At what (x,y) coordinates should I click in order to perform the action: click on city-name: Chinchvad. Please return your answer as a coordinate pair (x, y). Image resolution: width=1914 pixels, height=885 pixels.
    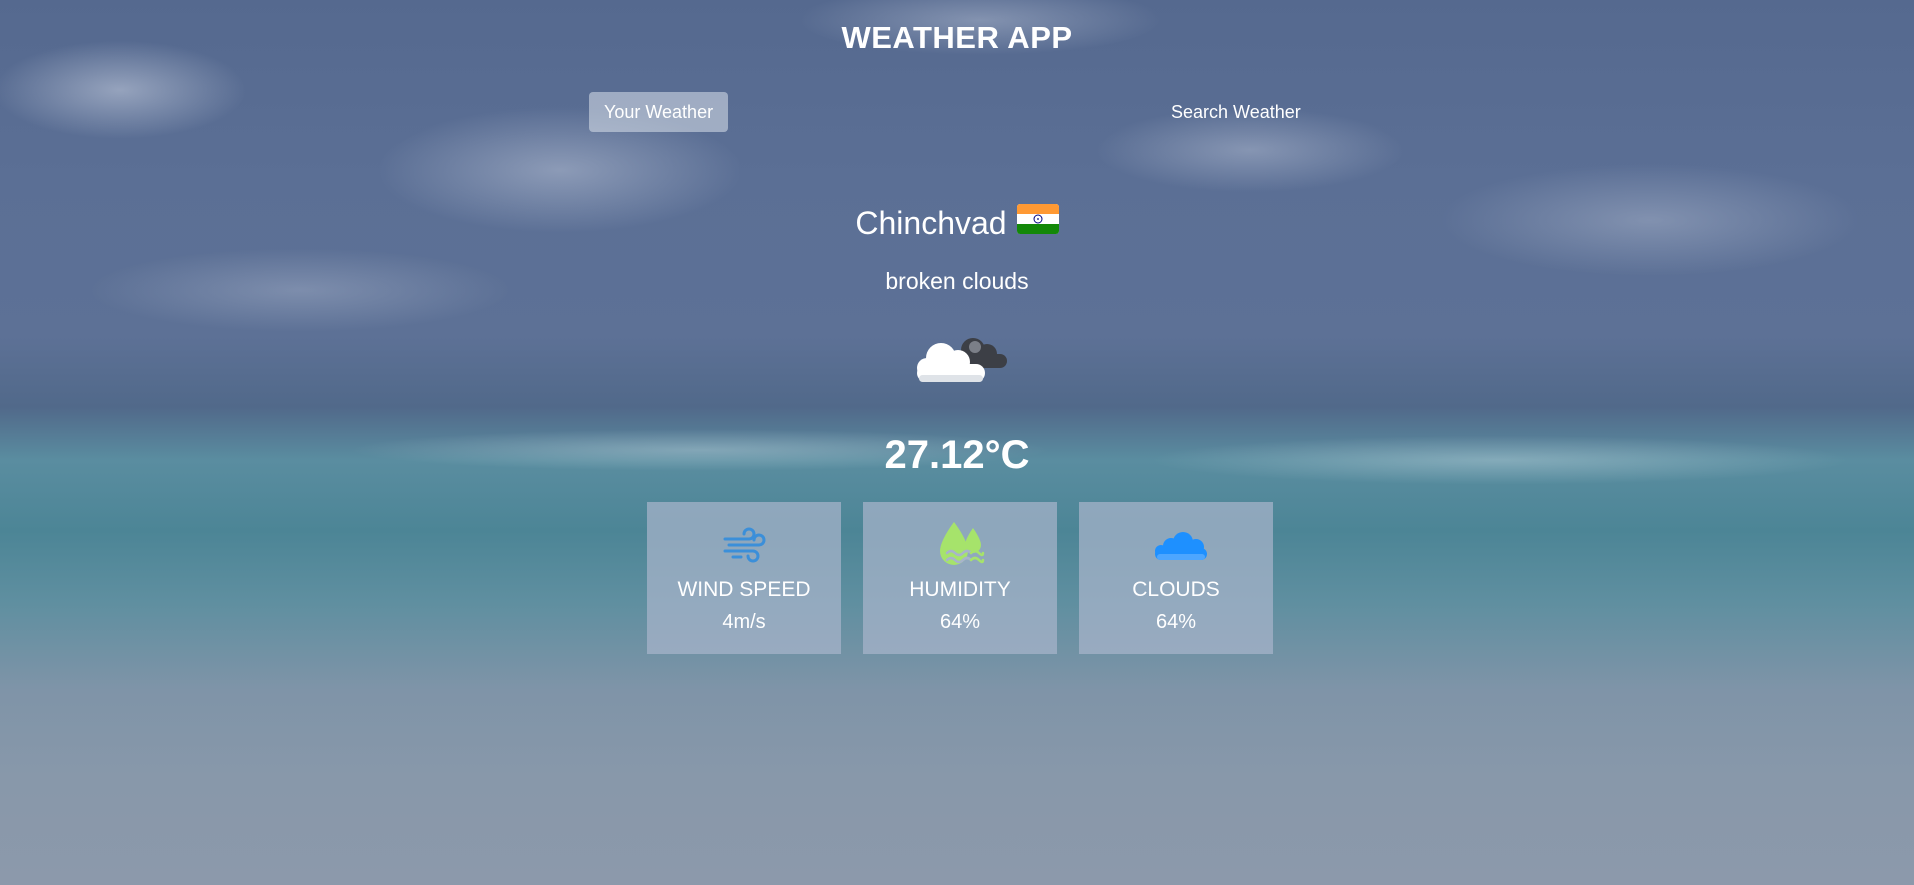
    Looking at the image, I should click on (931, 223).